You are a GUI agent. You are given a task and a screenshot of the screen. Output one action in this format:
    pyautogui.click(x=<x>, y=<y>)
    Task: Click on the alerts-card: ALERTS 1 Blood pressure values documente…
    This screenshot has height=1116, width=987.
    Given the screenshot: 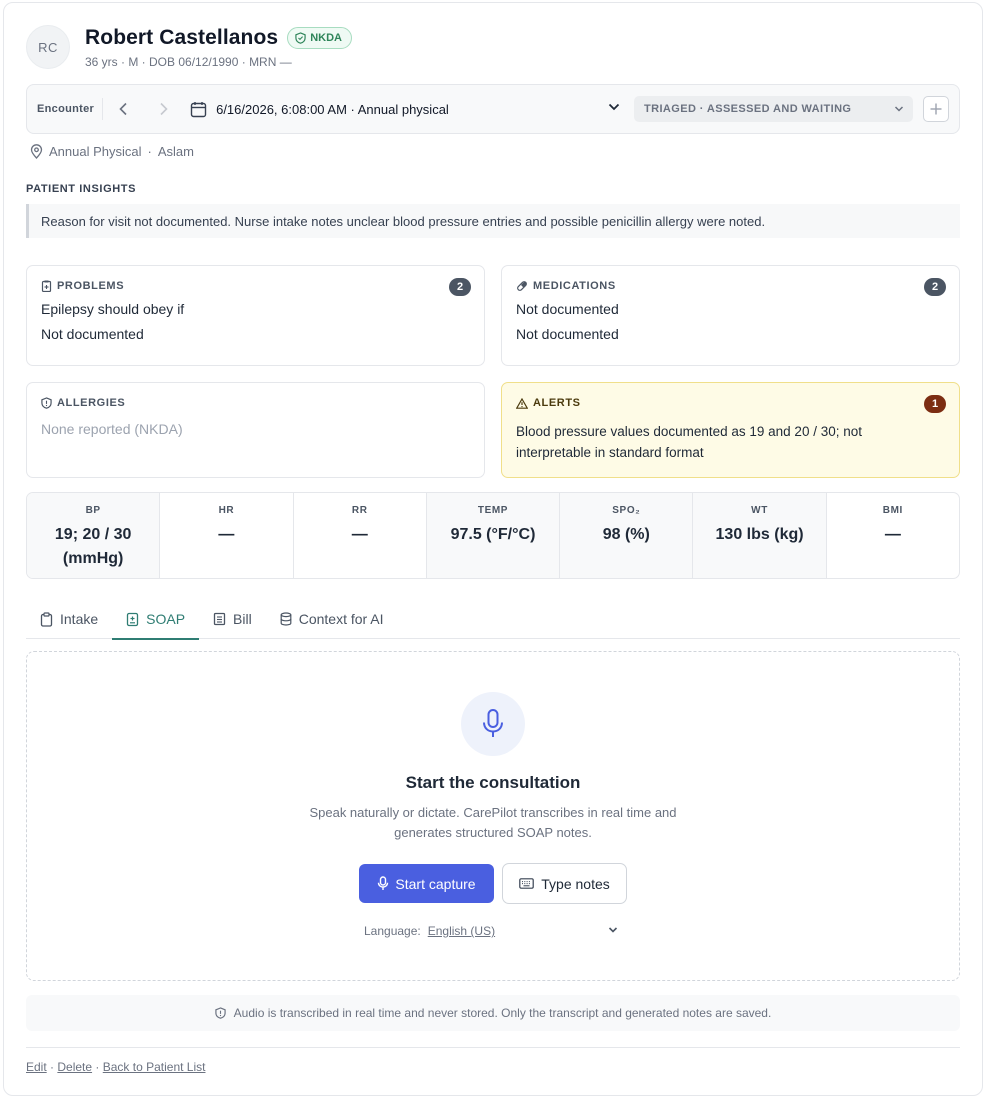 What is the action you would take?
    pyautogui.click(x=730, y=430)
    